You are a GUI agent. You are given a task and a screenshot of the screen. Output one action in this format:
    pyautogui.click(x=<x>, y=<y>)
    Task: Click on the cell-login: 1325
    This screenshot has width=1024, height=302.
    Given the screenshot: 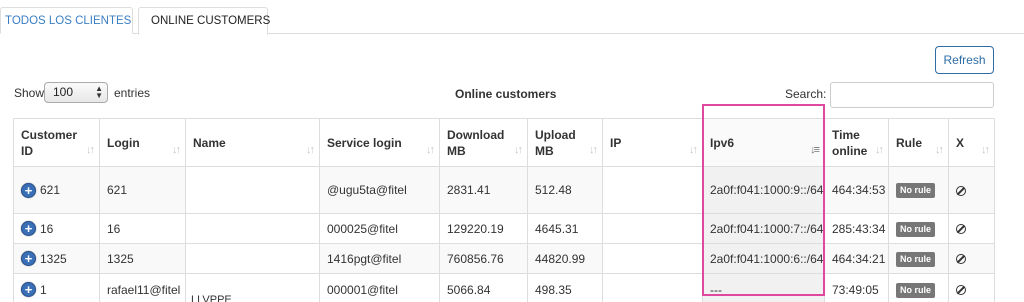 What is the action you would take?
    pyautogui.click(x=142, y=258)
    